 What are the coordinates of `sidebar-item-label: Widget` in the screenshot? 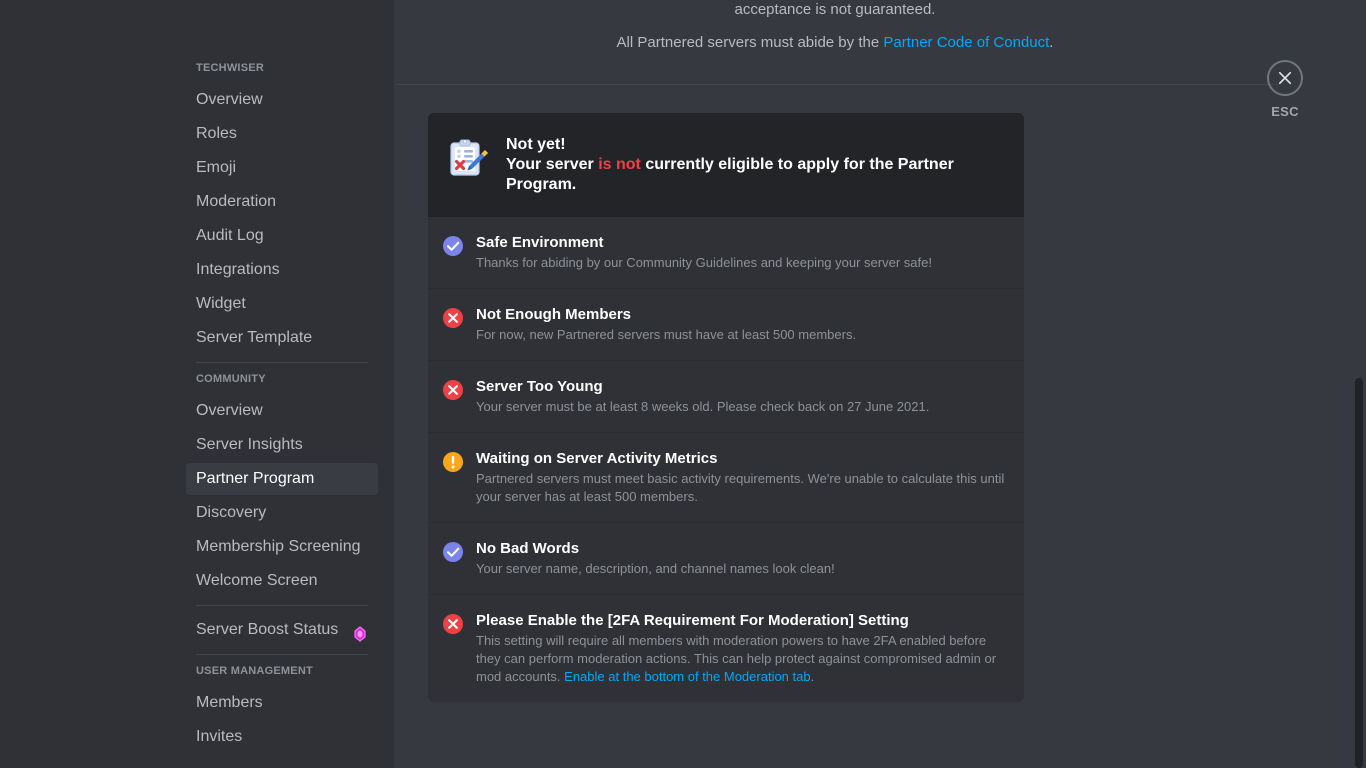 It's located at (221, 303).